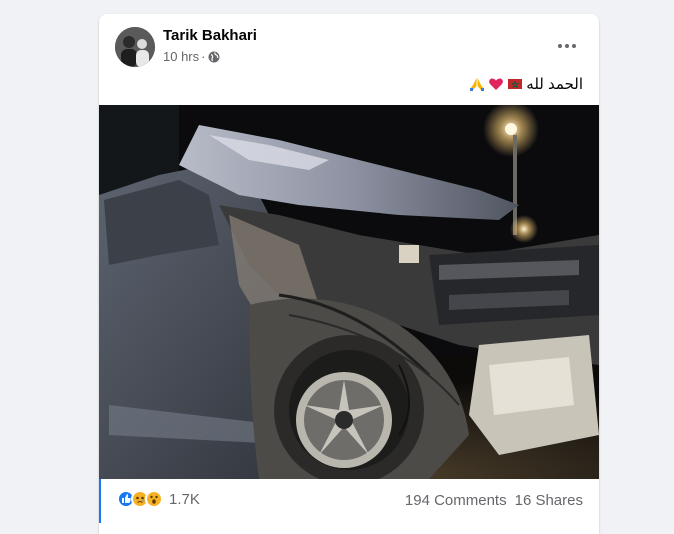 This screenshot has width=674, height=534. Describe the element at coordinates (496, 84) in the screenshot. I see `heart-icon` at that location.